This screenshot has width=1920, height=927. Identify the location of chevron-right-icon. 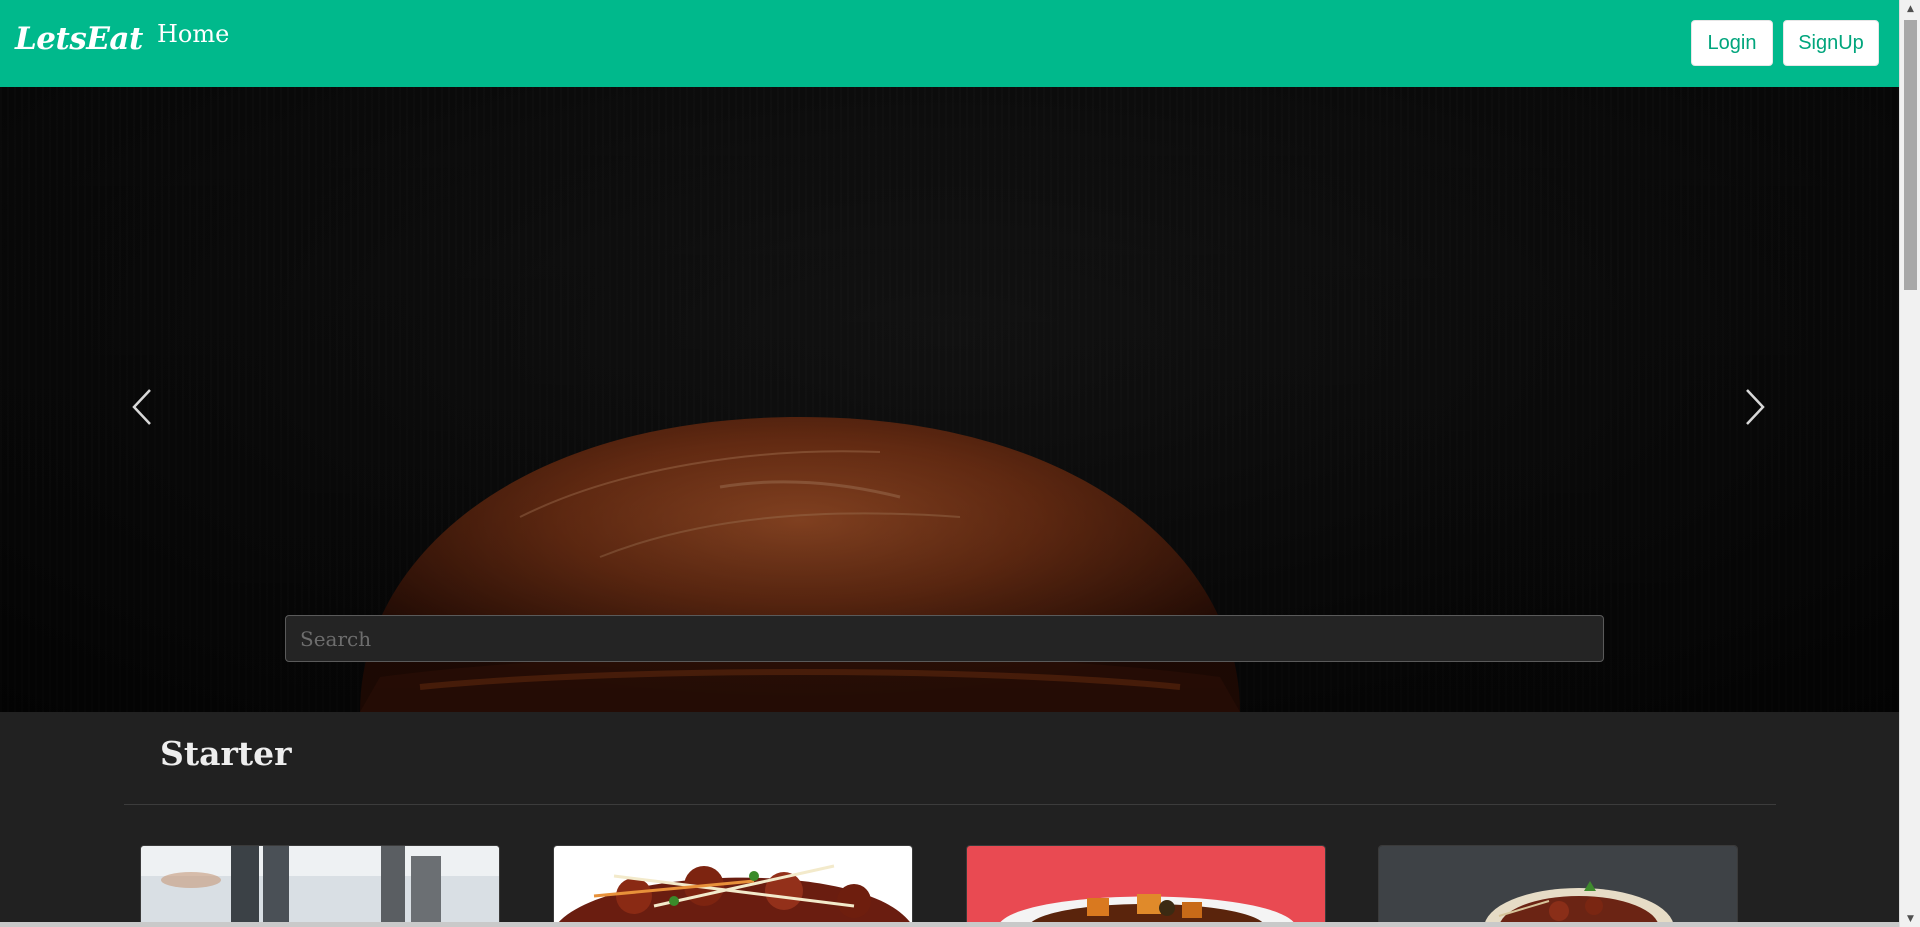
(1755, 407).